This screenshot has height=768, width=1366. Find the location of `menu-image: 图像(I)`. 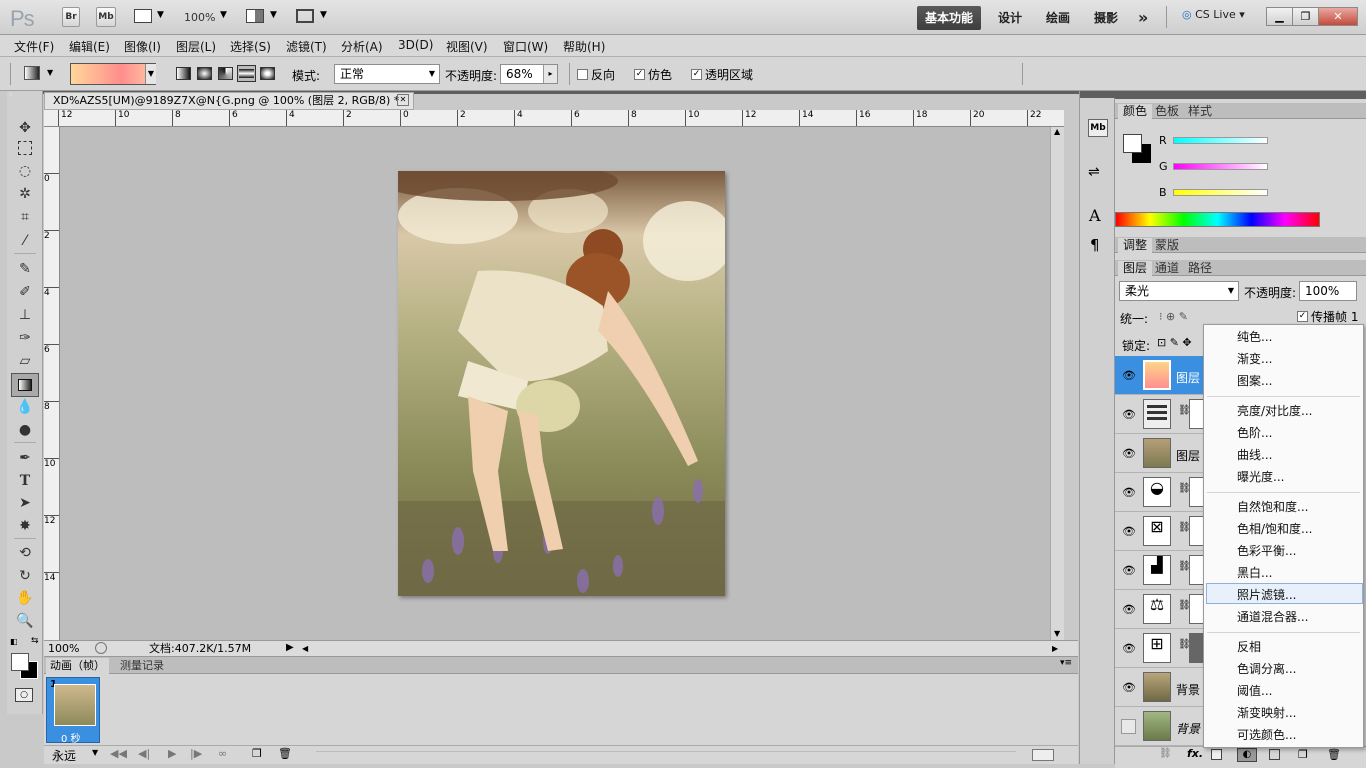

menu-image: 图像(I) is located at coordinates (142, 46).